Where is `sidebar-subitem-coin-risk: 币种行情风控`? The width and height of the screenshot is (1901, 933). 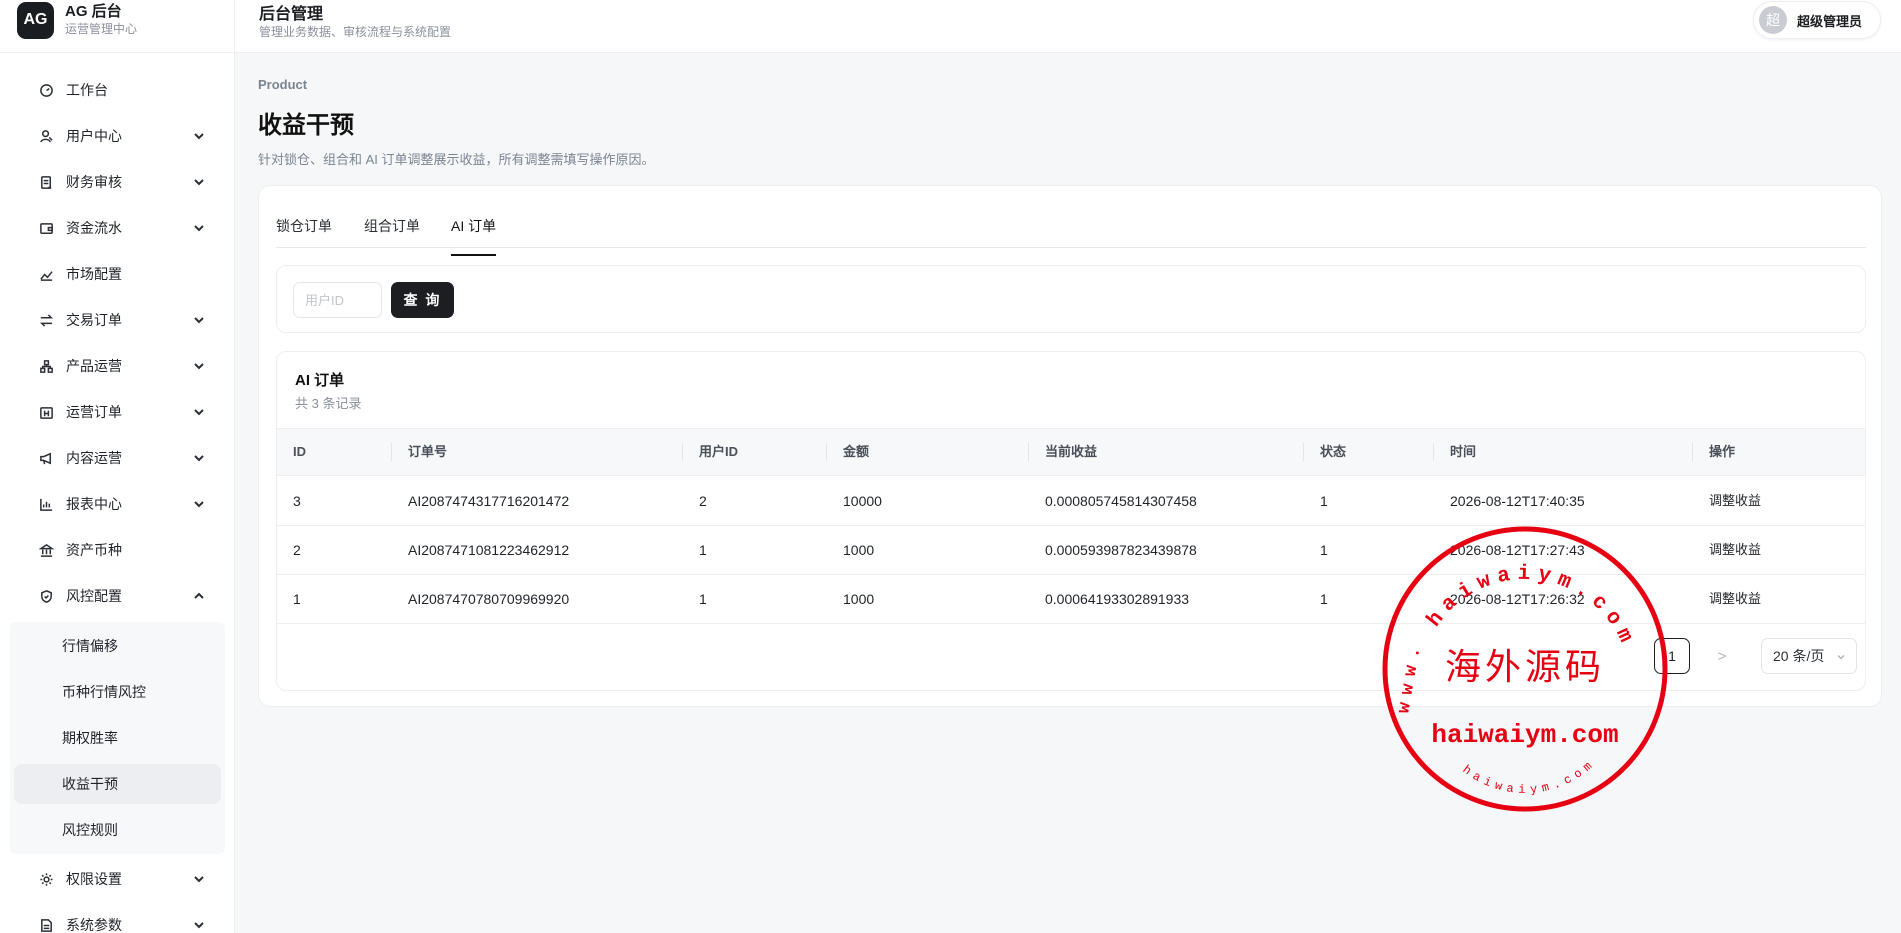 sidebar-subitem-coin-risk: 币种行情风控 is located at coordinates (117, 692).